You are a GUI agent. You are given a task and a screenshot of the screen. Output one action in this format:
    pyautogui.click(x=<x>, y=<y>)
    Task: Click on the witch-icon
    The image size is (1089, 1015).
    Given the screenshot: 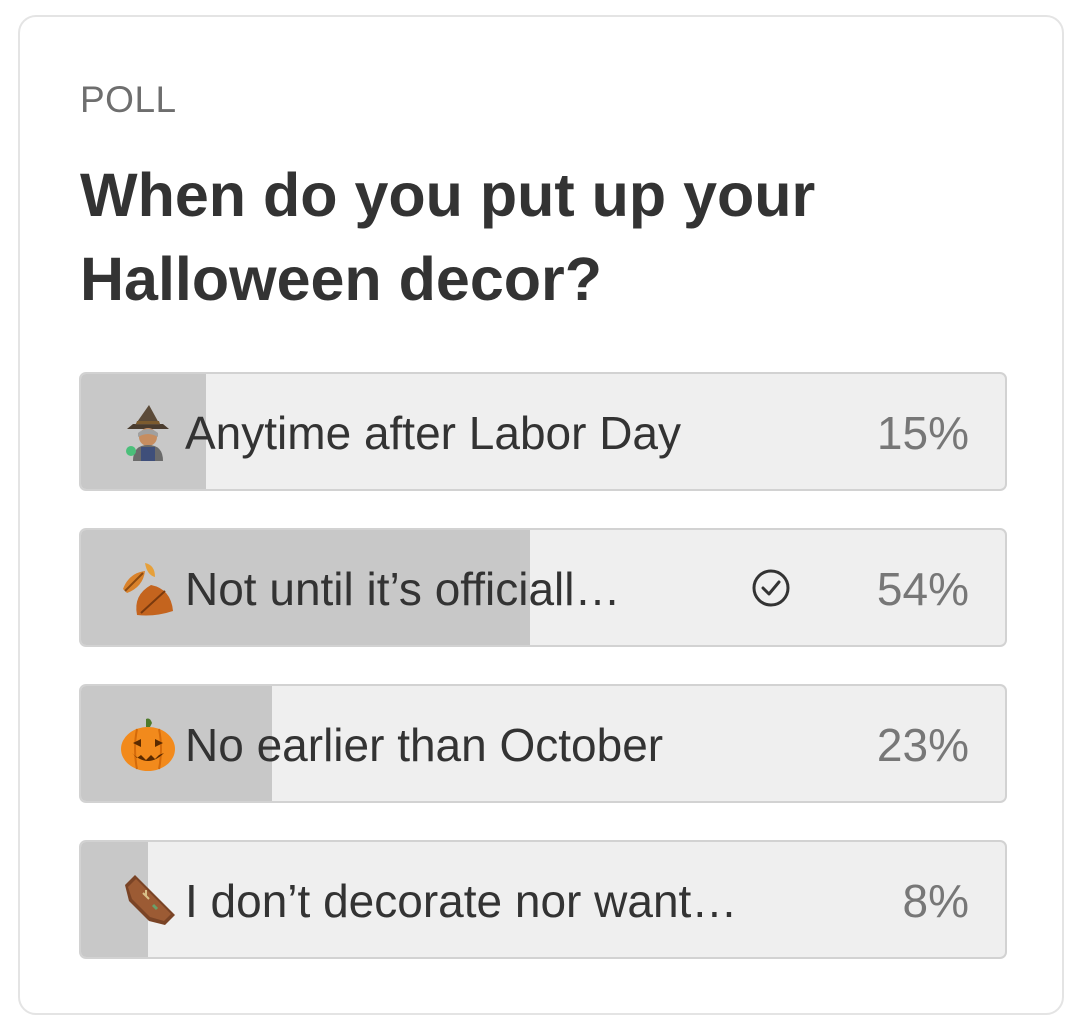 What is the action you would take?
    pyautogui.click(x=148, y=432)
    